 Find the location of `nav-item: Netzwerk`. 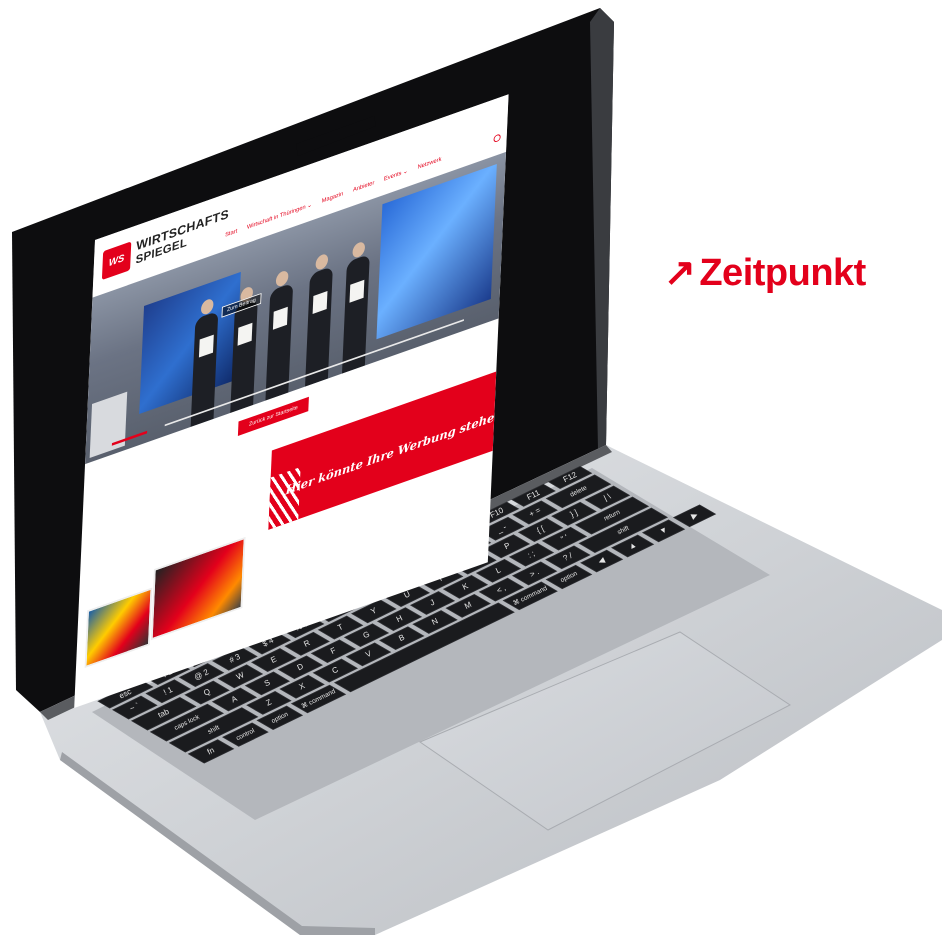

nav-item: Netzwerk is located at coordinates (429, 163).